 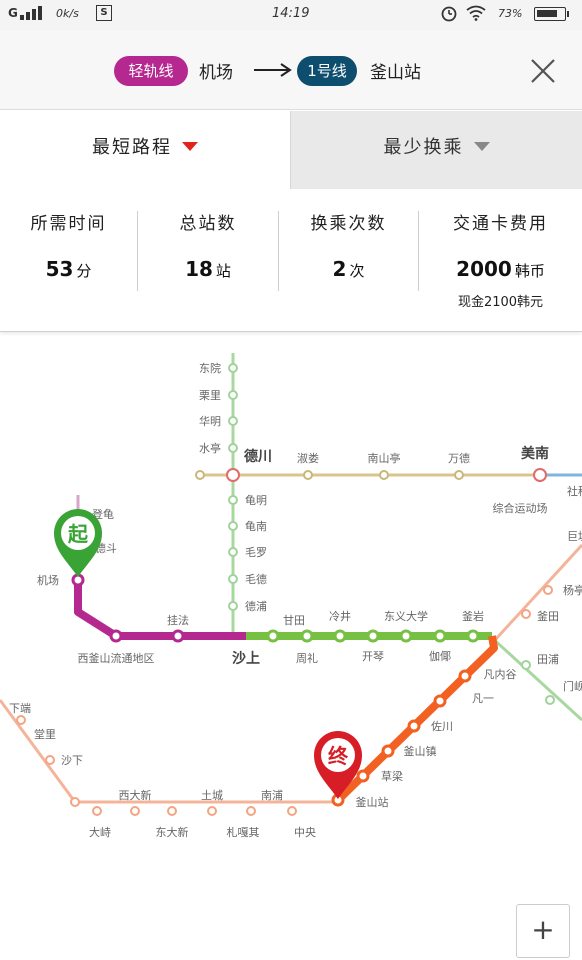 What do you see at coordinates (272, 795) in the screenshot?
I see `station-label: 南浦` at bounding box center [272, 795].